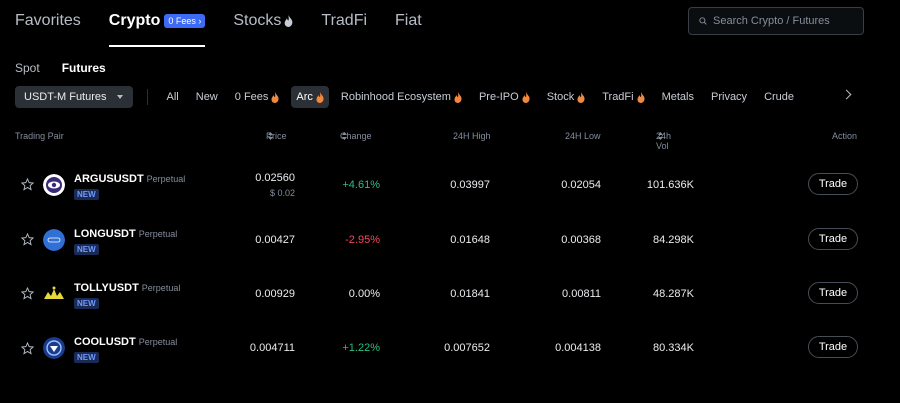 The height and width of the screenshot is (403, 900). I want to click on cool-coin-icon, so click(54, 348).